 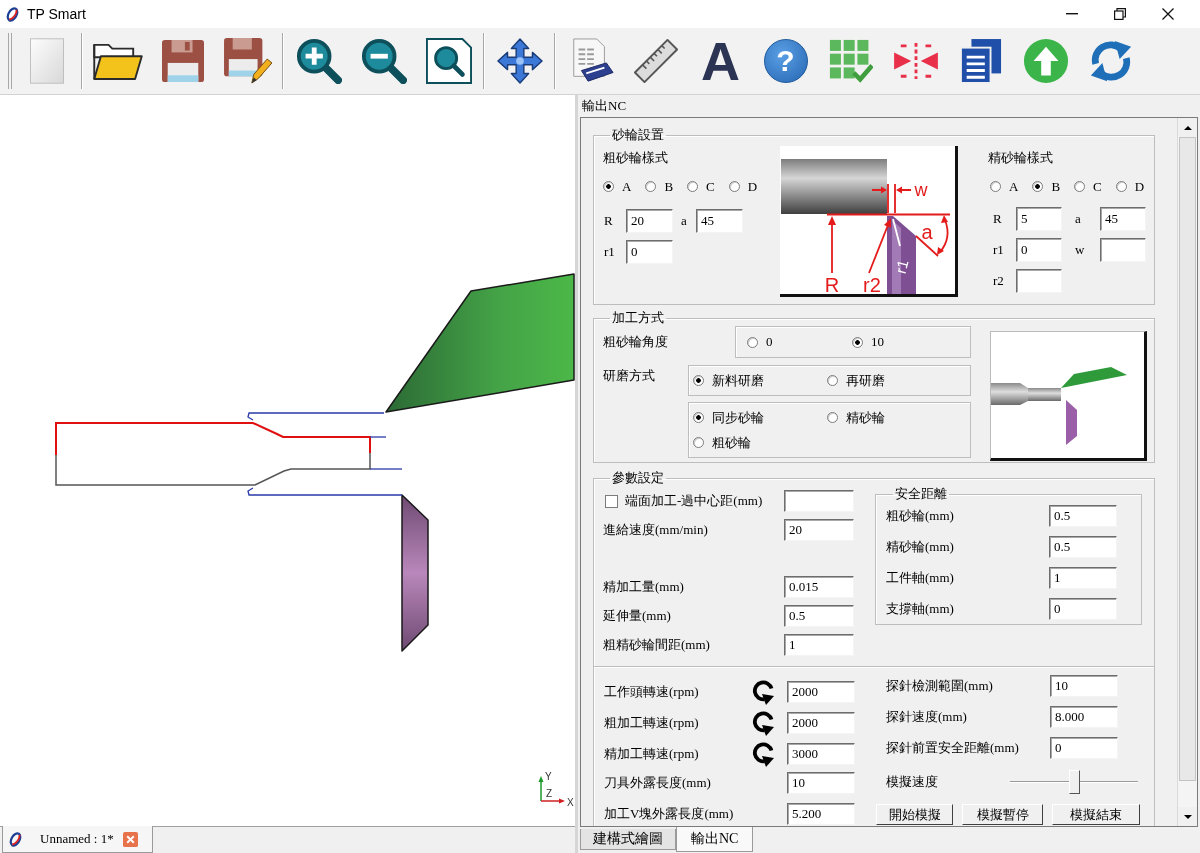 I want to click on field-label: 粗精砂輪間距(mm), so click(x=656, y=645).